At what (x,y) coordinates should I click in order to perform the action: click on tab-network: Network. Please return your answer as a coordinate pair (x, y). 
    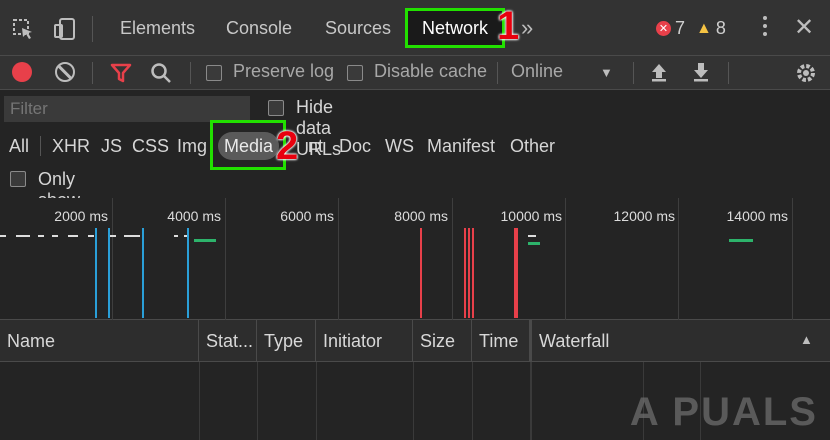
    Looking at the image, I should click on (455, 28).